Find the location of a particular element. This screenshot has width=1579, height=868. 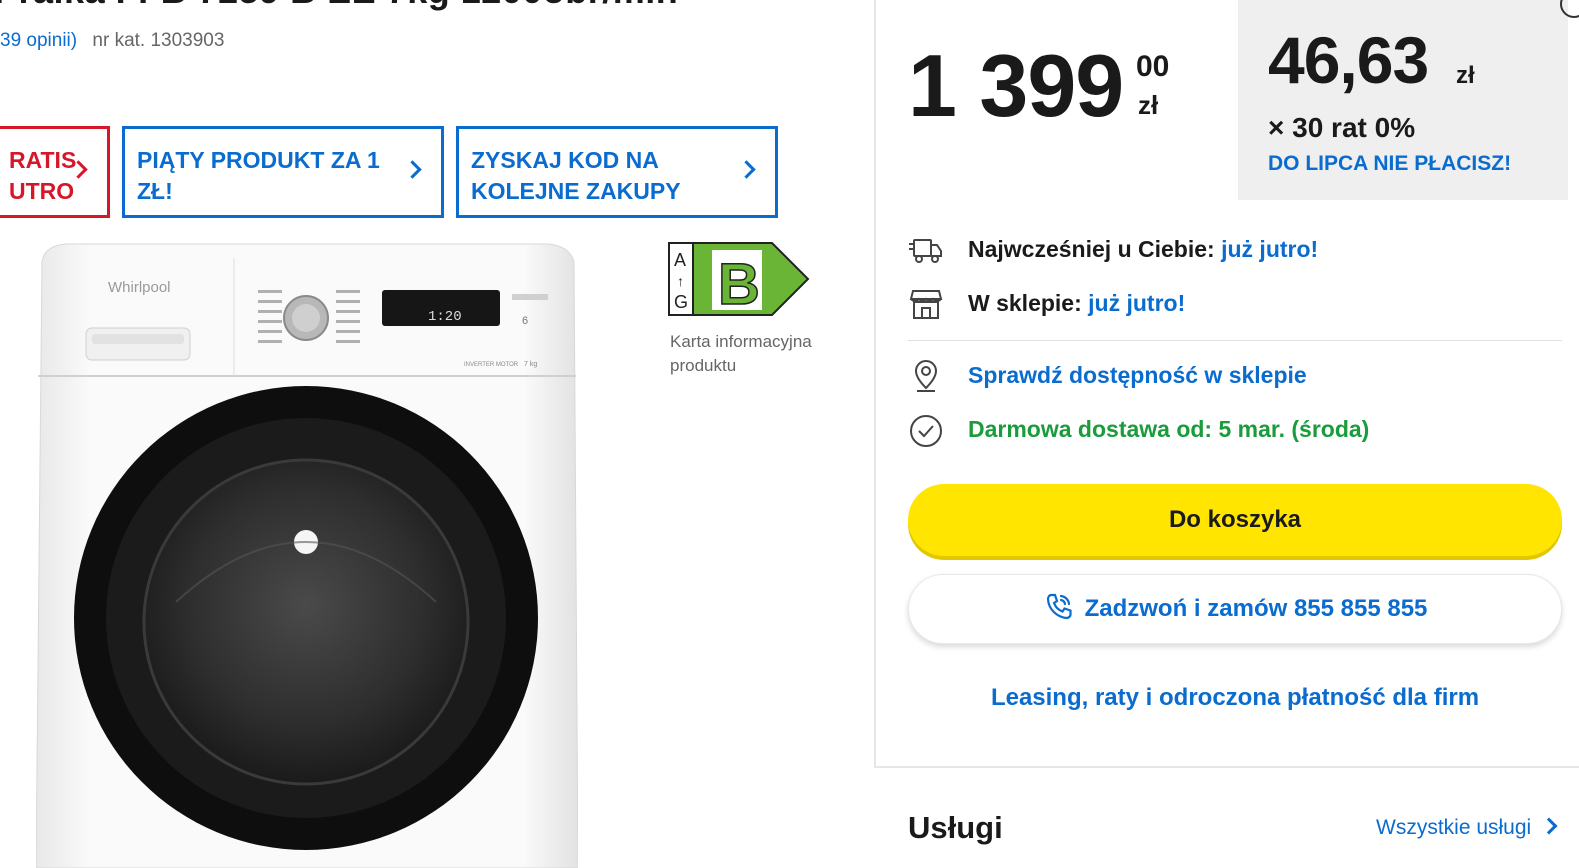

product-meta: 39 opinii) nr kat. 1303903 is located at coordinates (112, 41).